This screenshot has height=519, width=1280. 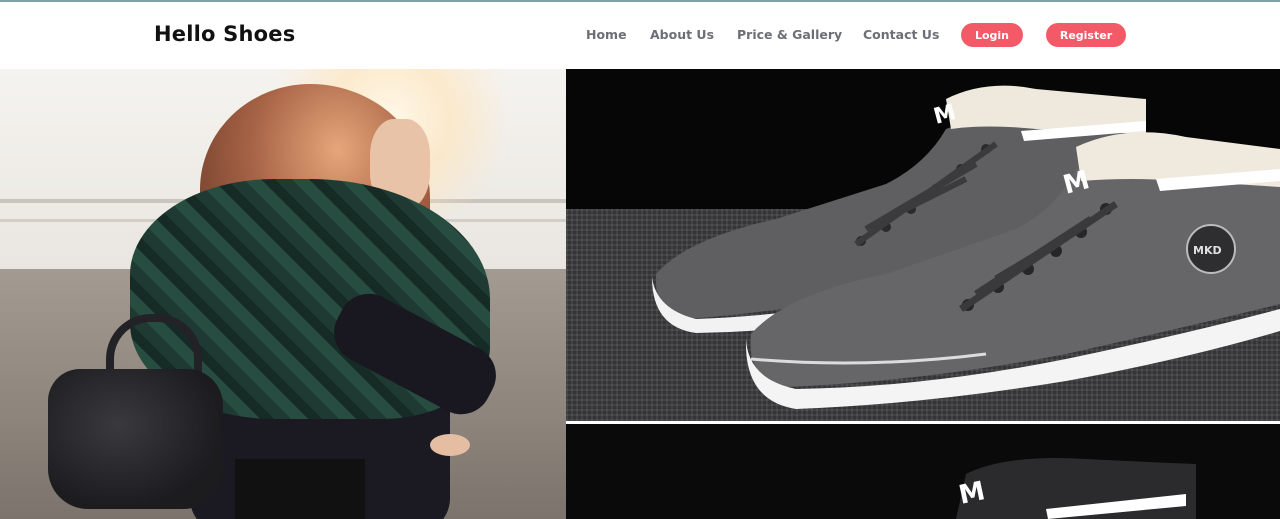 What do you see at coordinates (1076, 488) in the screenshot?
I see `partial-sneaker-illustration: M` at bounding box center [1076, 488].